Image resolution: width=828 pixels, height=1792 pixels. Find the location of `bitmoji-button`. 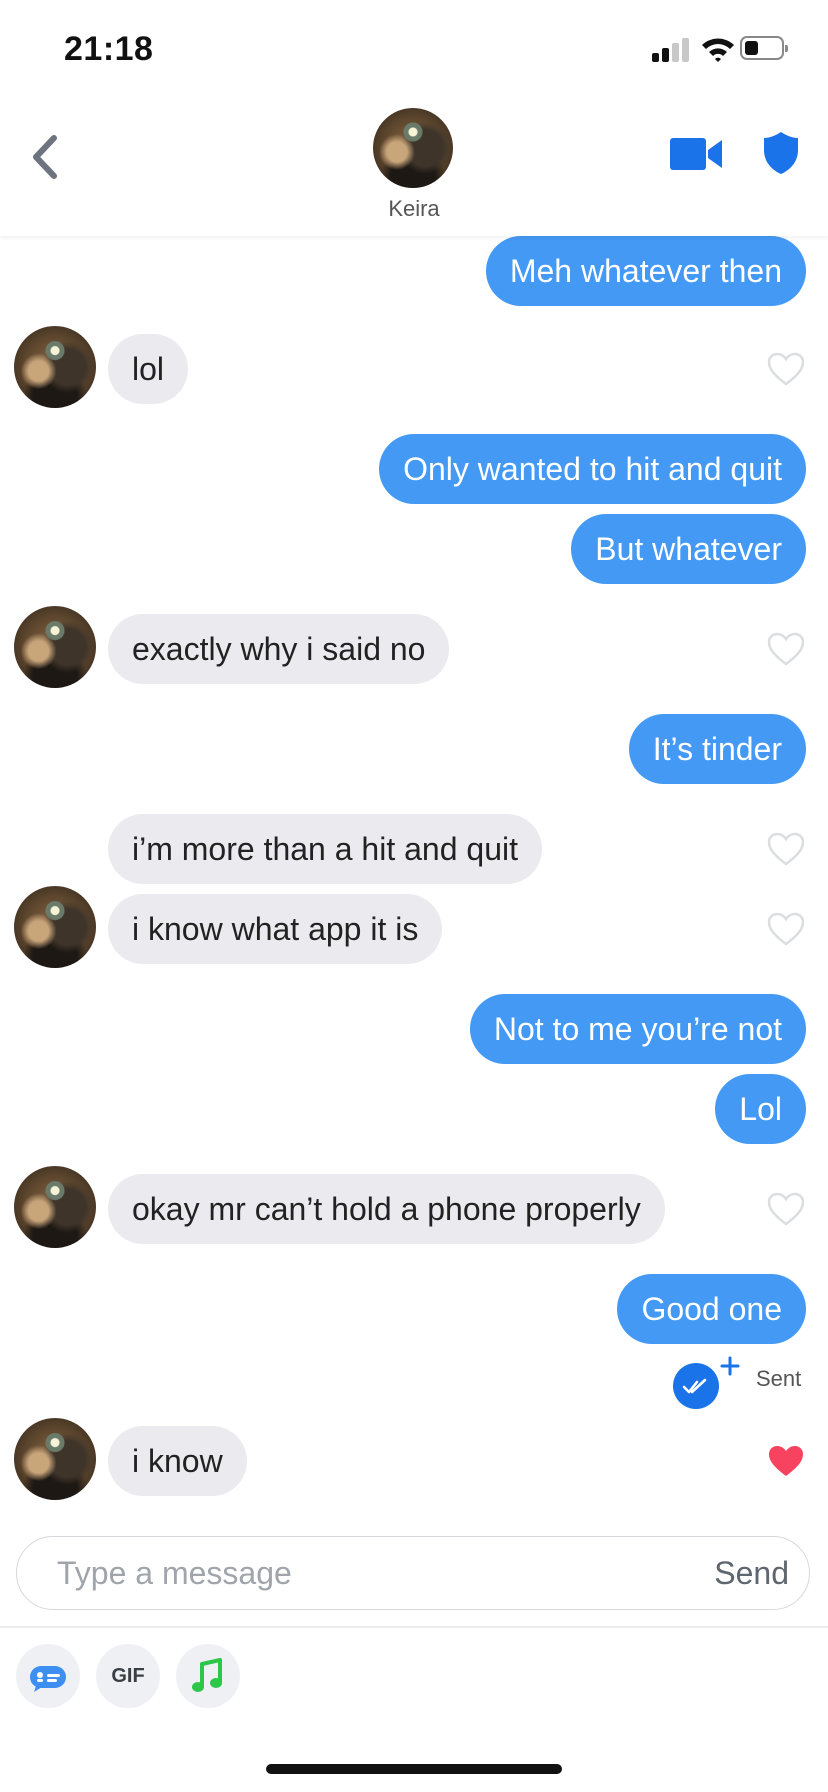

bitmoji-button is located at coordinates (48, 1676).